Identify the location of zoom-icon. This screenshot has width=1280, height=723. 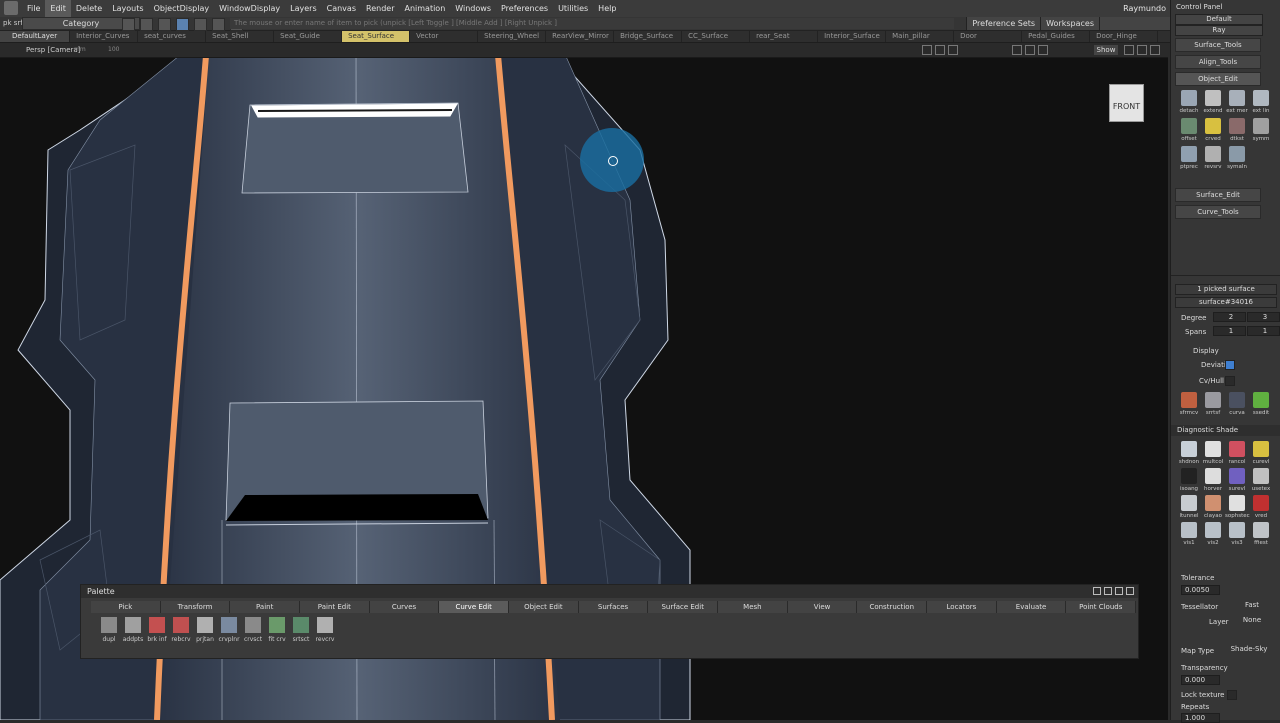
(953, 50).